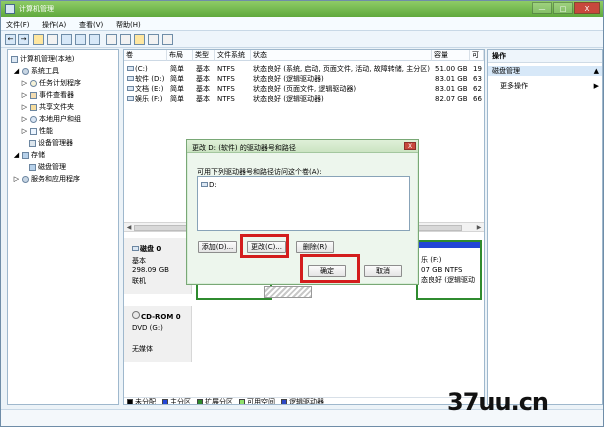 This screenshot has width=604, height=427. What do you see at coordinates (47, 107) in the screenshot?
I see `tree-shared-folders: ▷ 共享文件夹` at bounding box center [47, 107].